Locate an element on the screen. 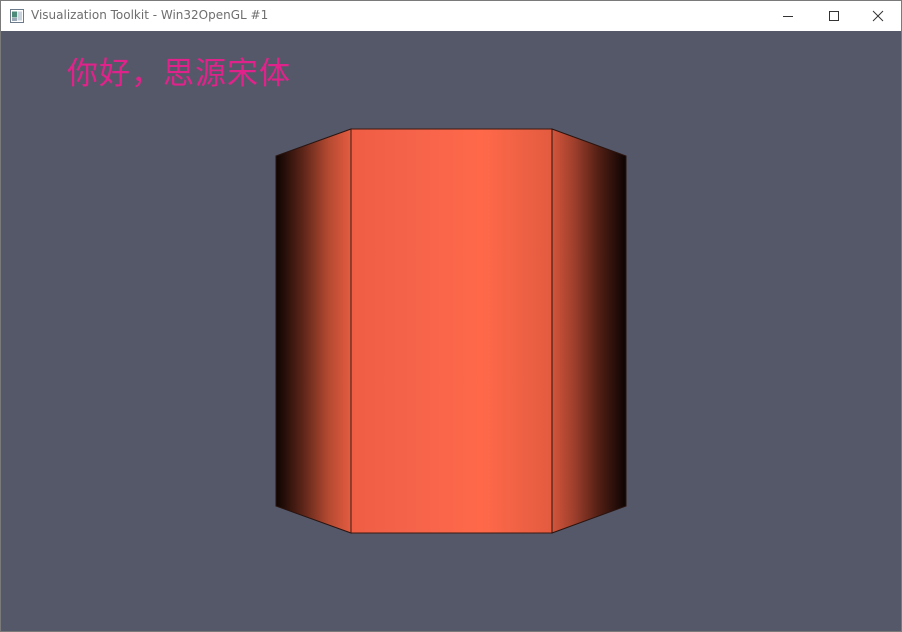 The height and width of the screenshot is (632, 902). close-button is located at coordinates (878, 16).